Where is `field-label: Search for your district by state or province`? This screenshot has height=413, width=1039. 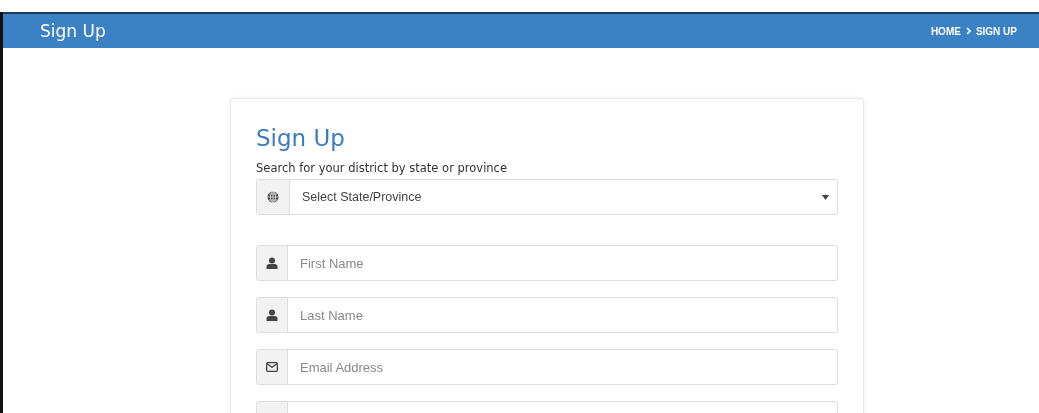 field-label: Search for your district by state or province is located at coordinates (382, 168).